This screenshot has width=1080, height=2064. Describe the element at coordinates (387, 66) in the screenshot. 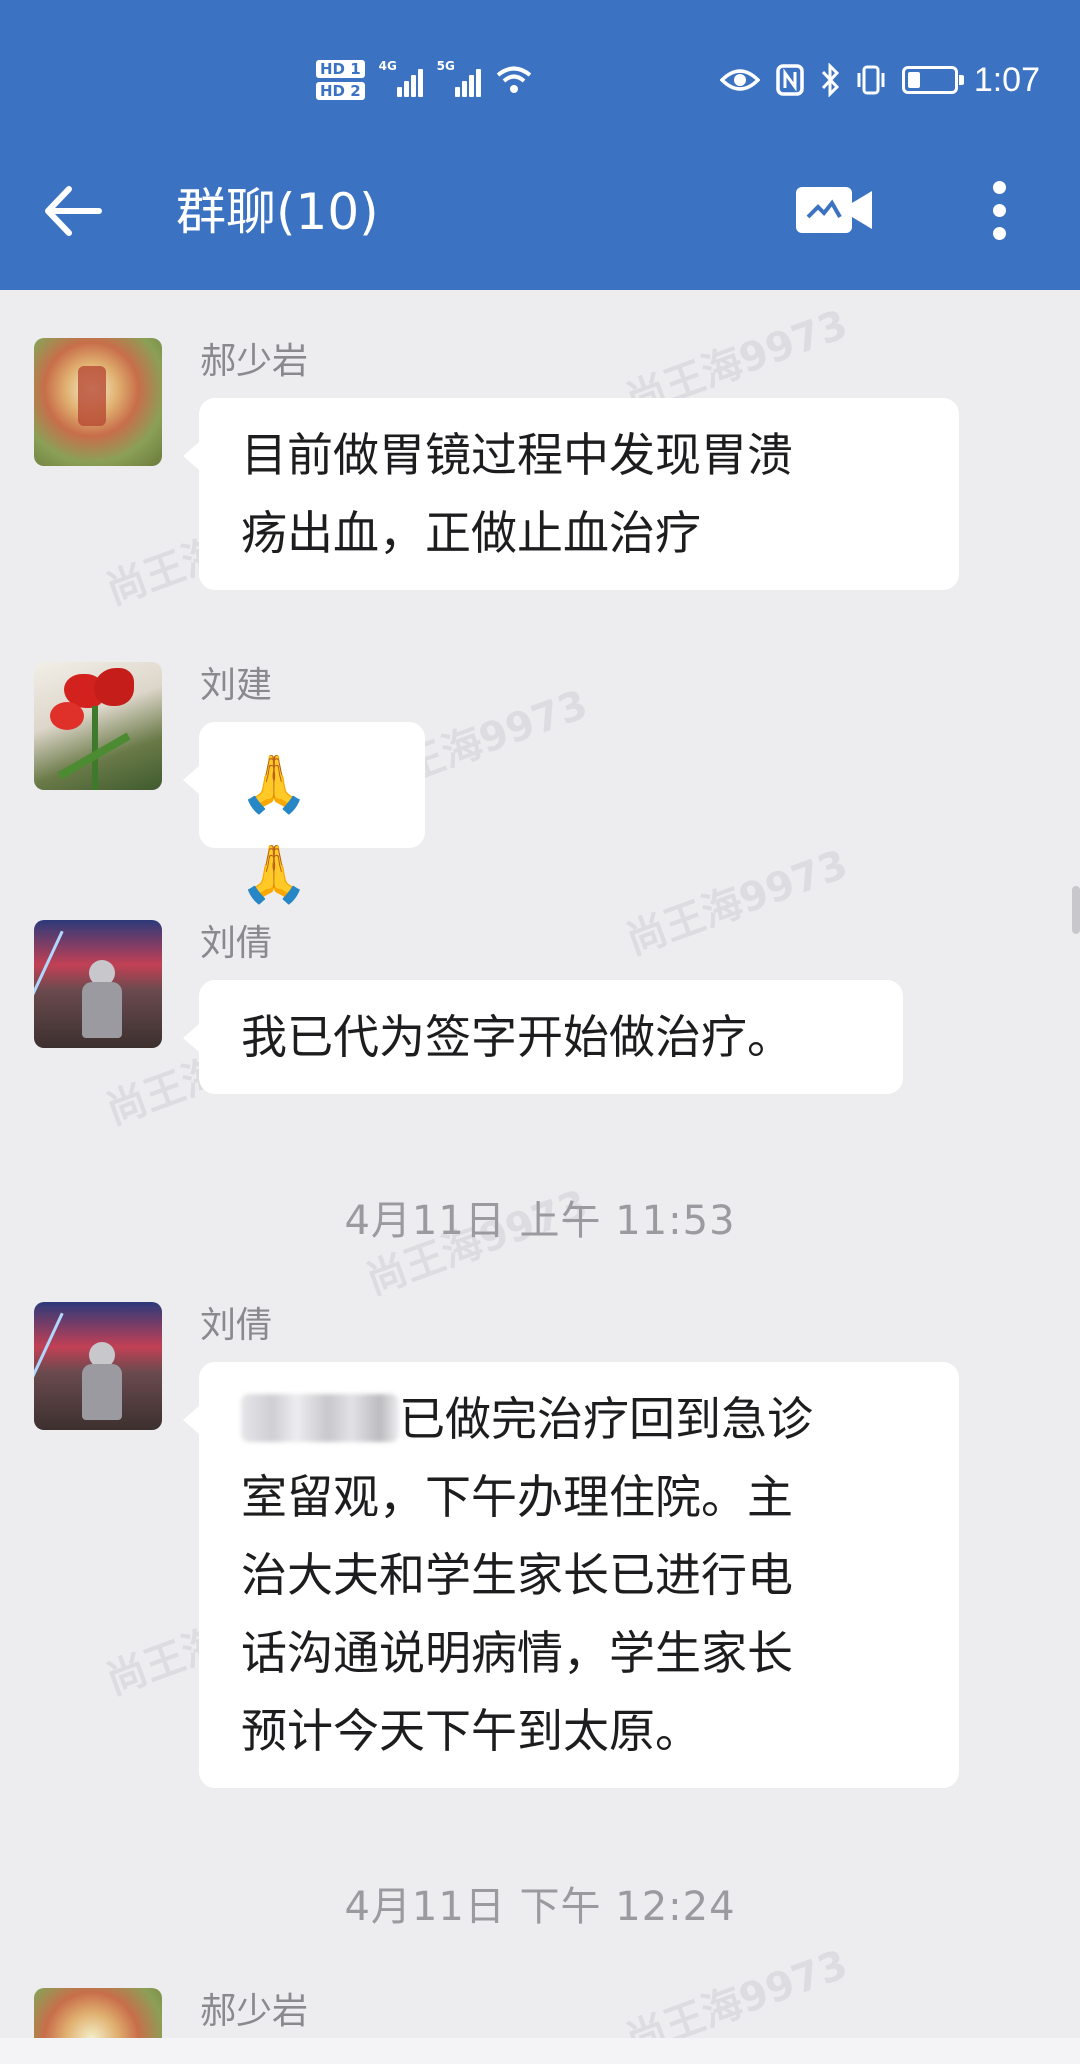

I see `net1-label: 4G` at that location.